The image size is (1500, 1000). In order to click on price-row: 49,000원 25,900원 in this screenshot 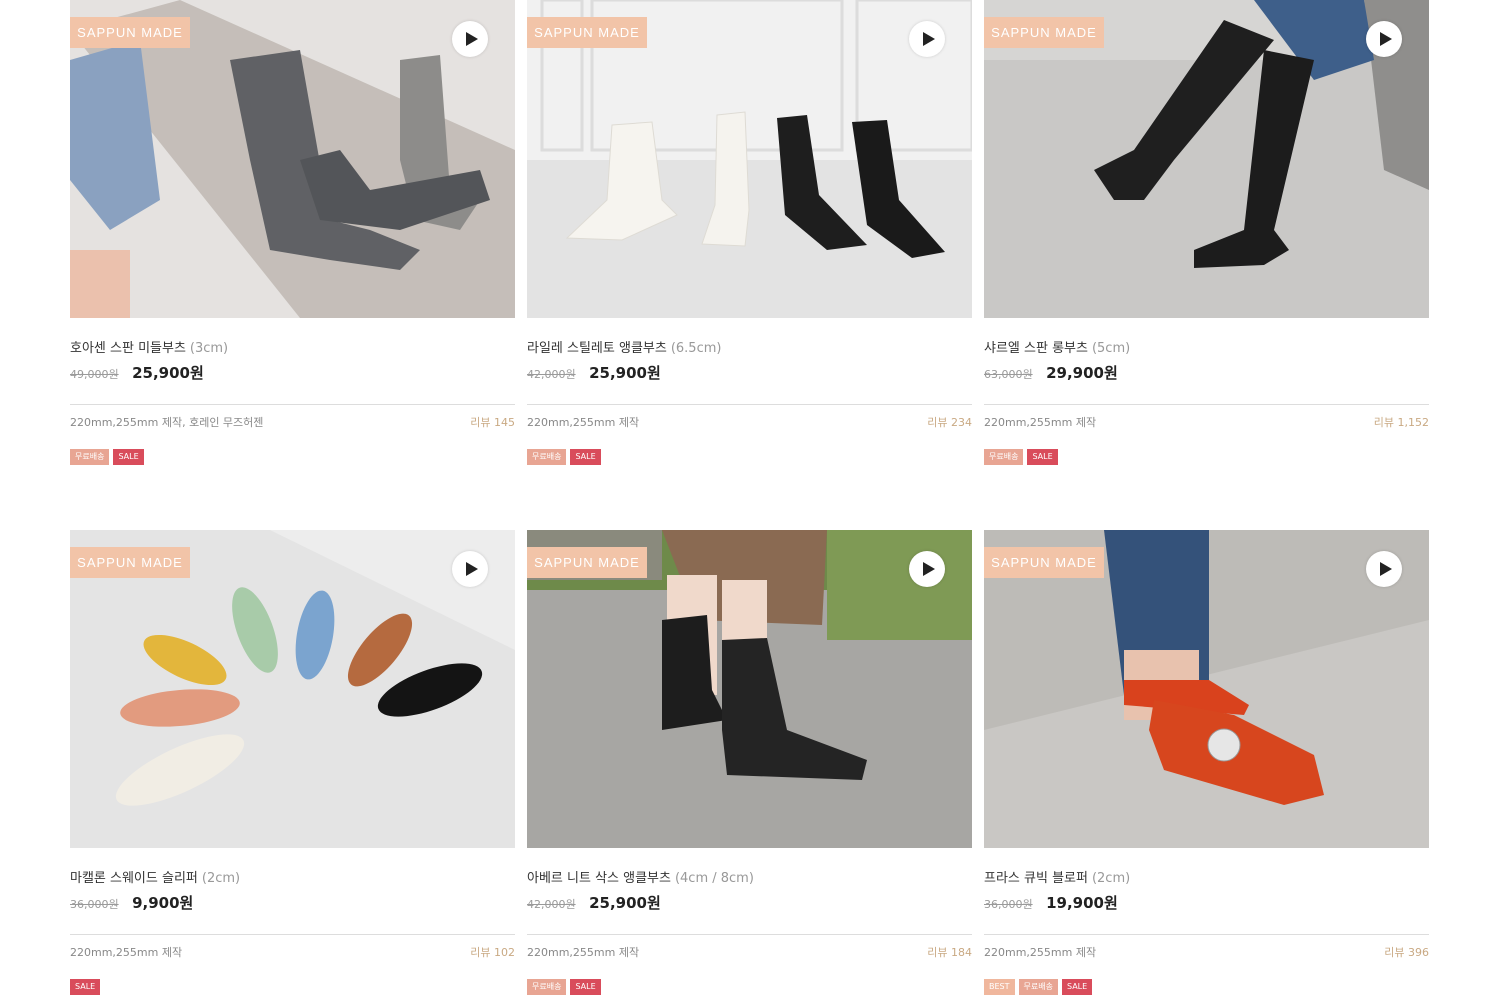, I will do `click(292, 373)`.